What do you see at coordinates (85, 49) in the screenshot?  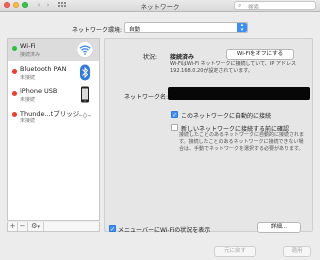 I see `wifi-icon` at bounding box center [85, 49].